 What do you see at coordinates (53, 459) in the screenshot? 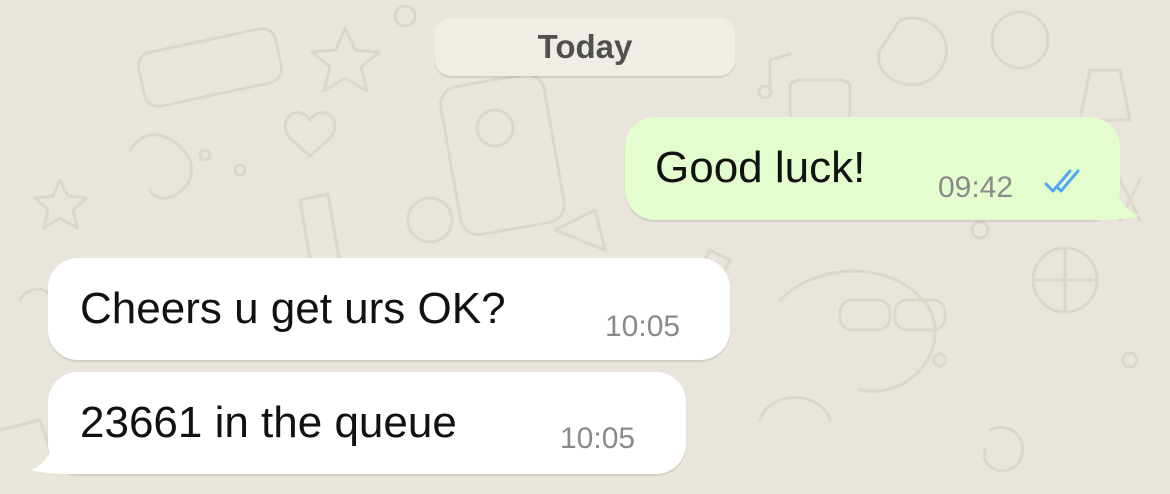
I see `incoming-bubble-tail` at bounding box center [53, 459].